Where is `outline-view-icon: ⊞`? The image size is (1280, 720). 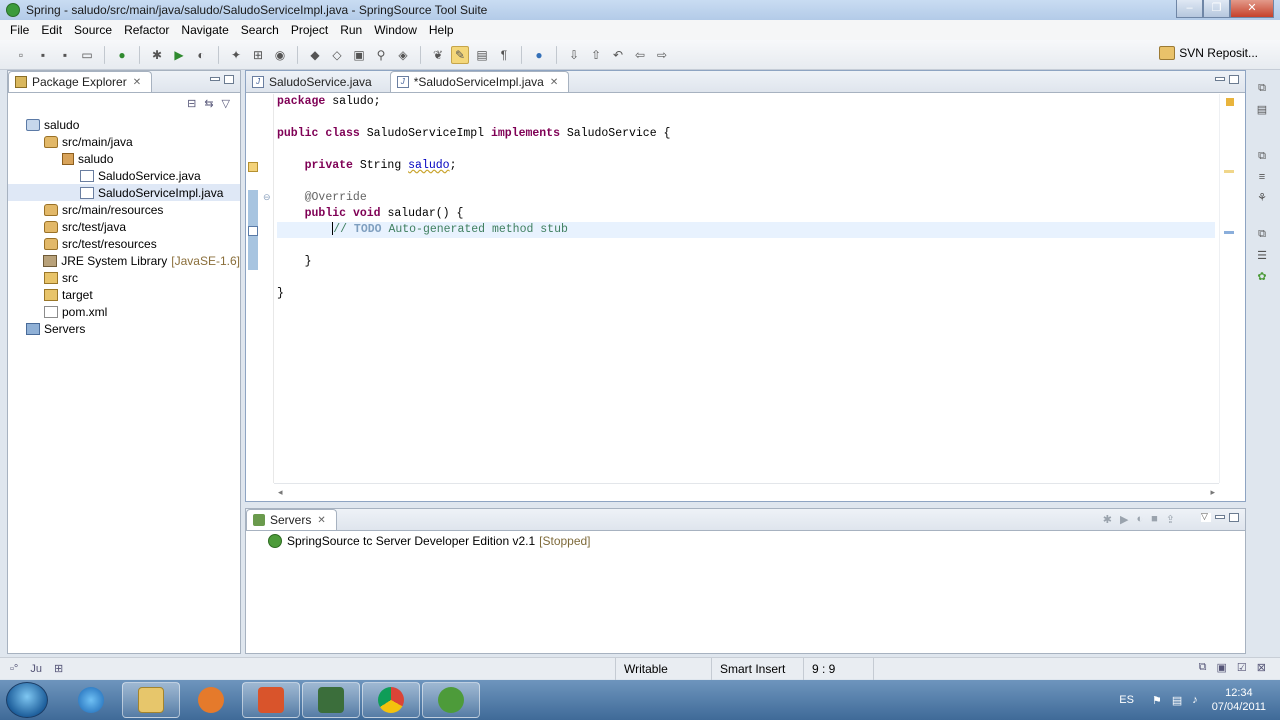 outline-view-icon: ⊞ is located at coordinates (58, 668).